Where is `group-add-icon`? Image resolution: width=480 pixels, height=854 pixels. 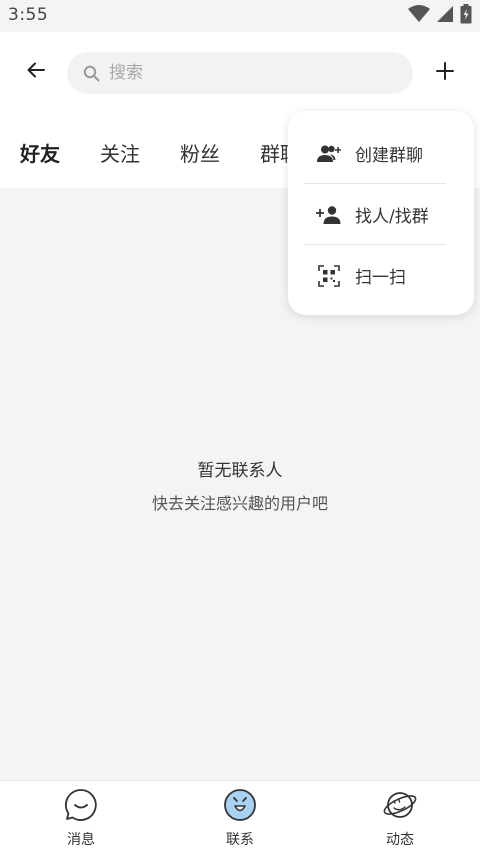 group-add-icon is located at coordinates (329, 154).